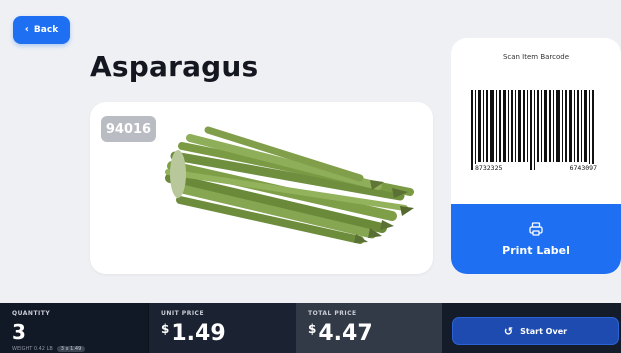 This screenshot has height=353, width=621. I want to click on restart-icon: ↺, so click(508, 331).